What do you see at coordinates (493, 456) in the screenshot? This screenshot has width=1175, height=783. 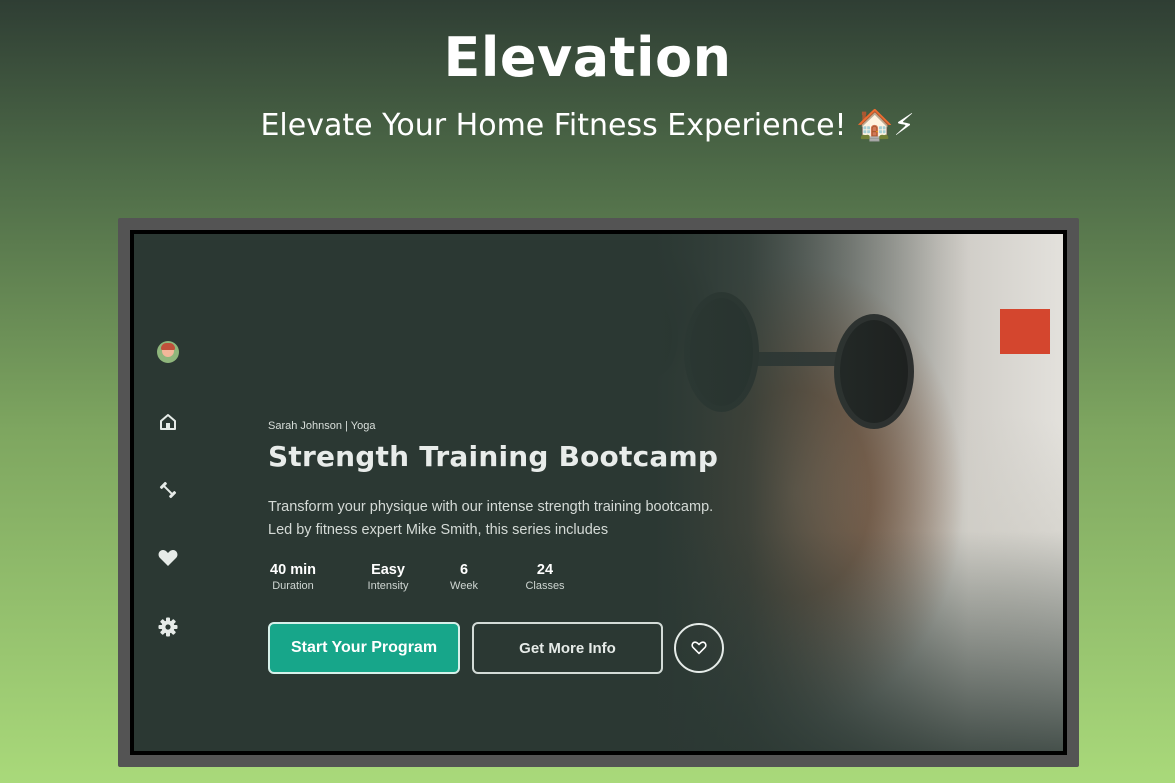 I see `program-title: Strength Training Bootcamp` at bounding box center [493, 456].